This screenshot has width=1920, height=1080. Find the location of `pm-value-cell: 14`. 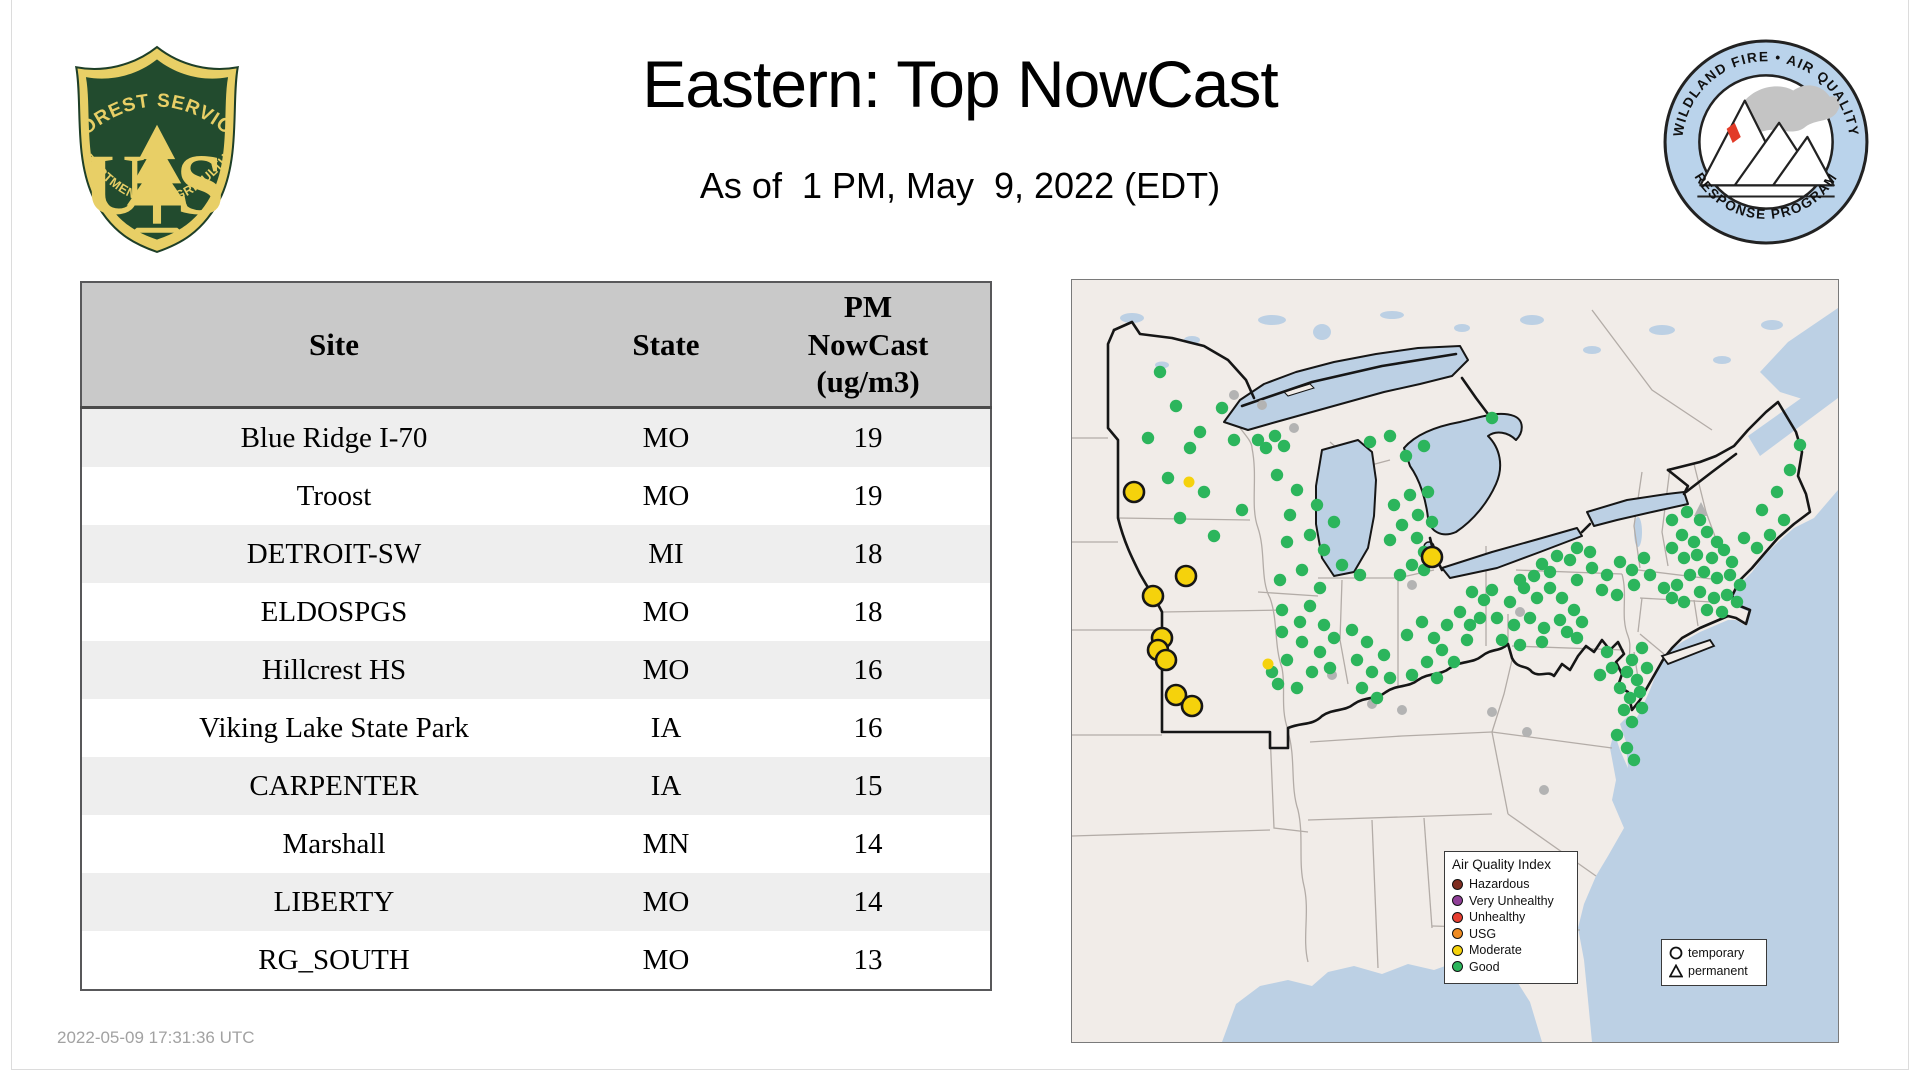

pm-value-cell: 14 is located at coordinates (868, 843).